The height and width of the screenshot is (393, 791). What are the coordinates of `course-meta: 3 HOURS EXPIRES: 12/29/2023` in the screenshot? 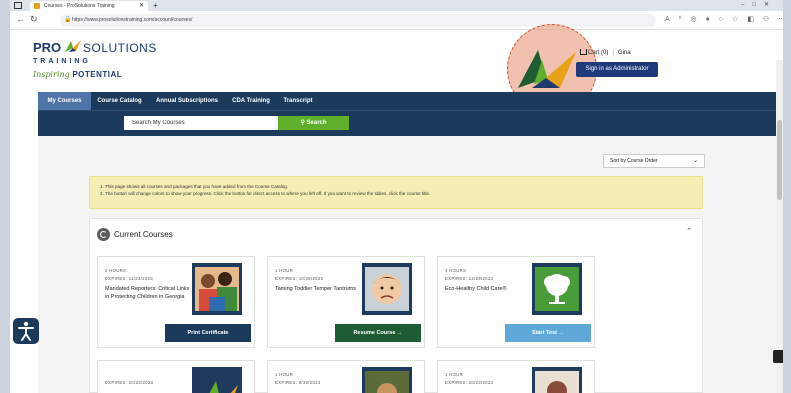 It's located at (469, 274).